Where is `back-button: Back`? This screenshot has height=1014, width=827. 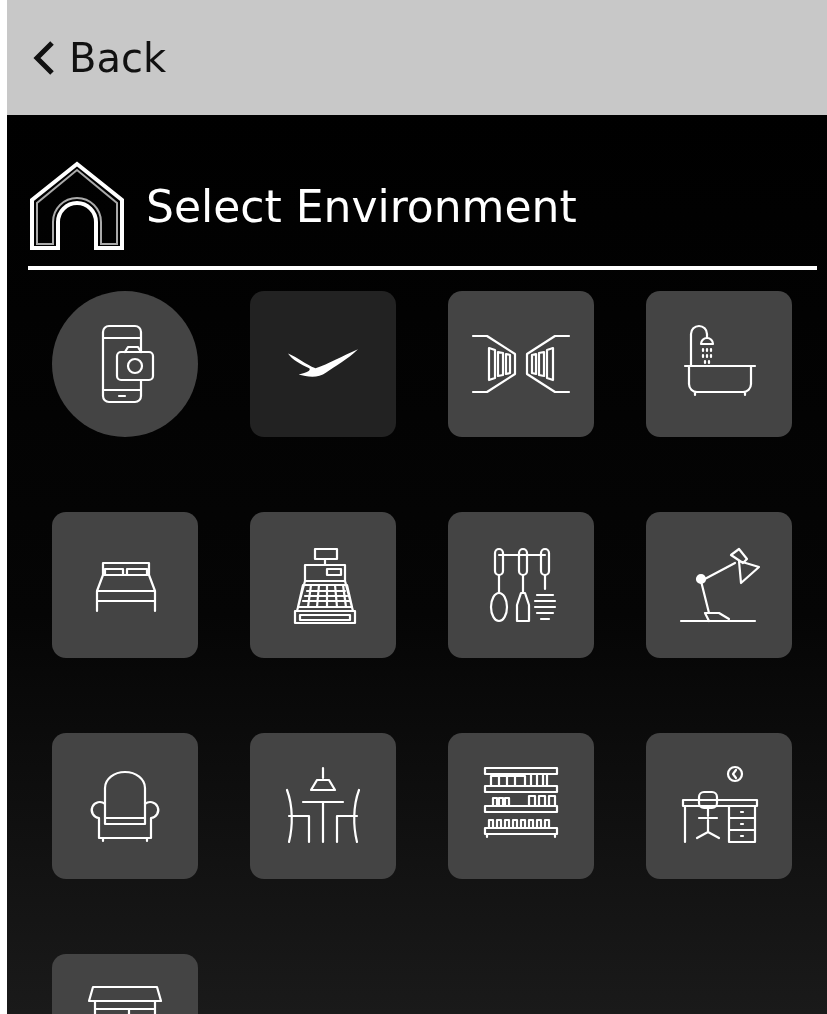
back-button: Back is located at coordinates (100, 57).